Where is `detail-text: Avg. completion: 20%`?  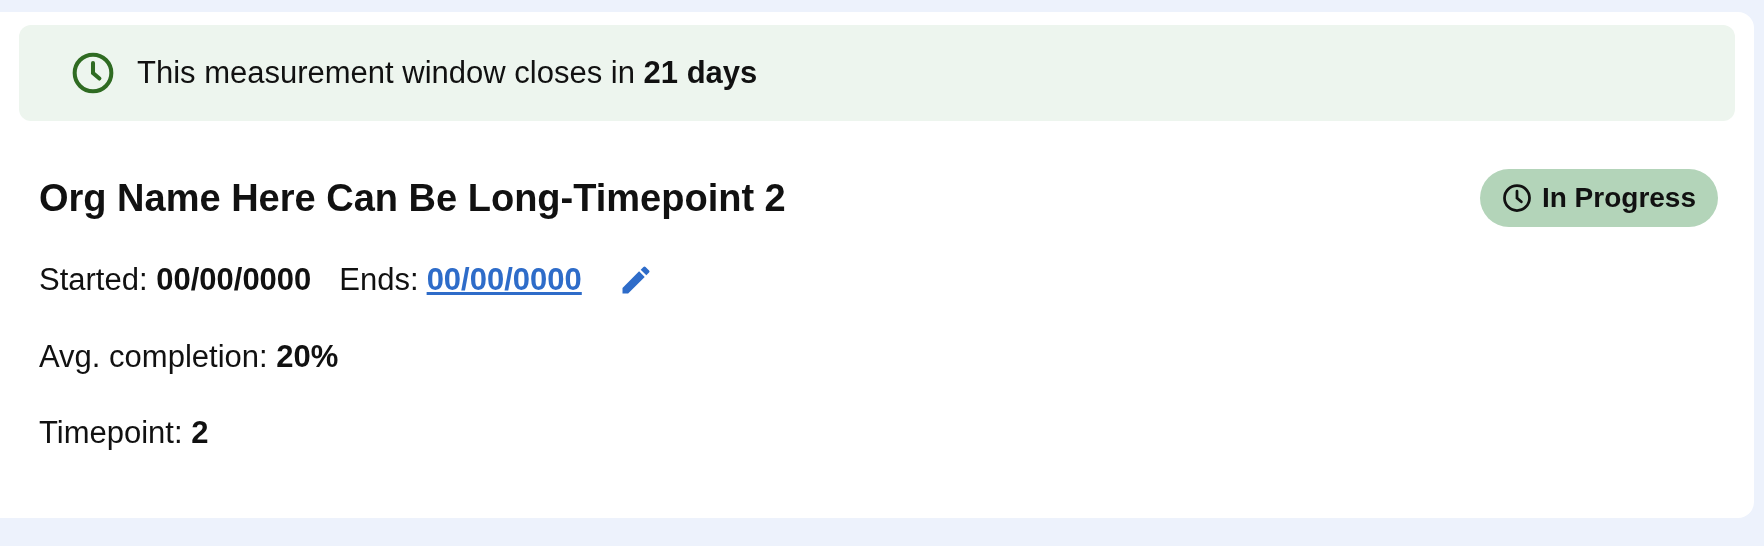
detail-text: Avg. completion: 20% is located at coordinates (189, 356).